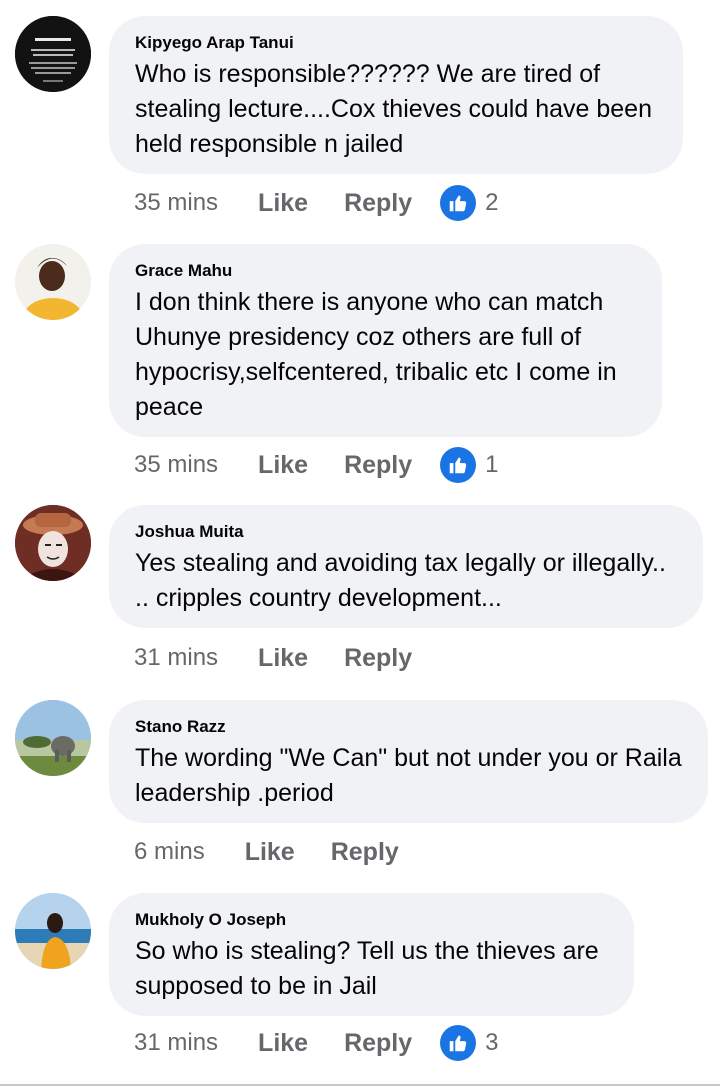 Image resolution: width=720 pixels, height=1089 pixels. Describe the element at coordinates (492, 202) in the screenshot. I see `reaction-count: 2` at that location.